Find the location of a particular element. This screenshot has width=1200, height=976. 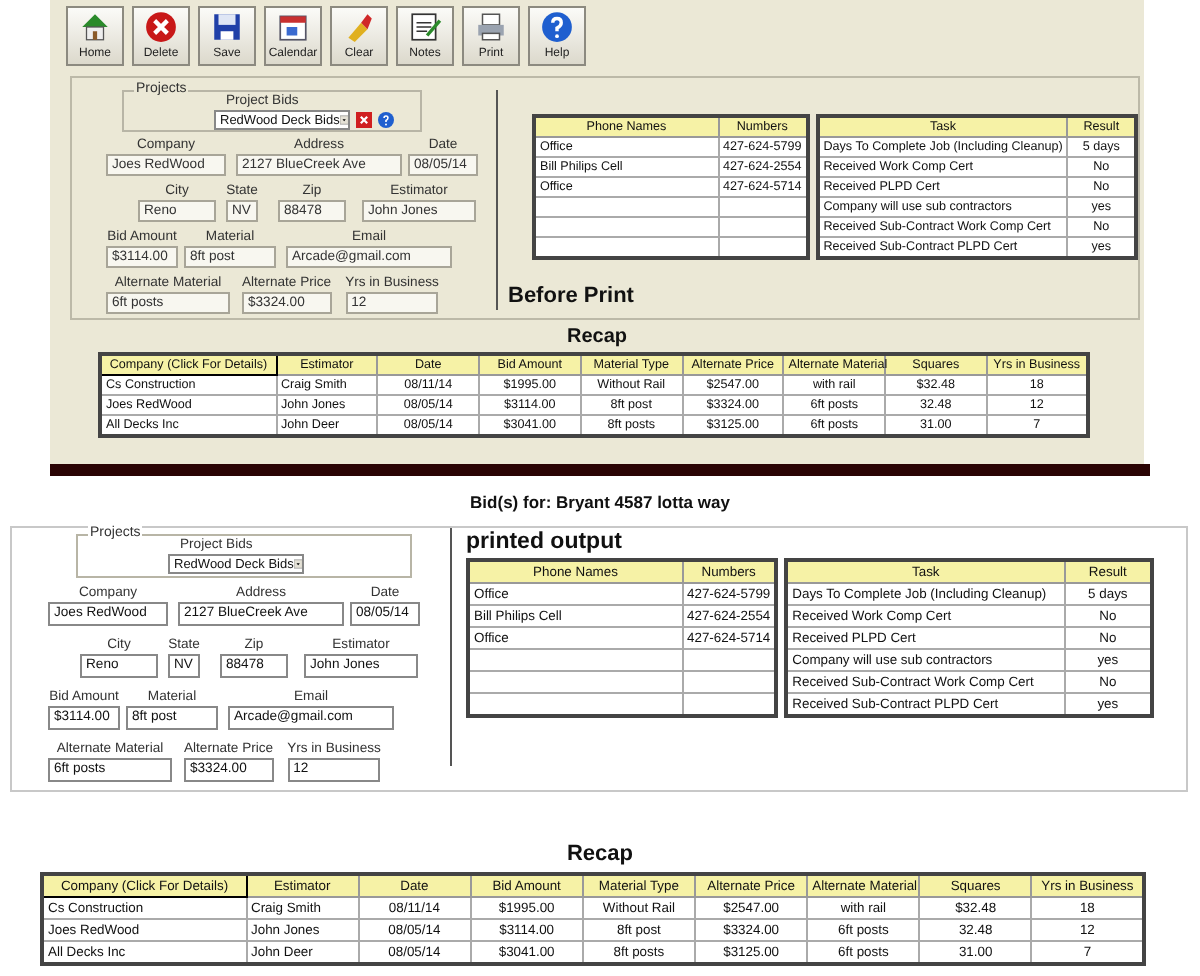

brush-icon is located at coordinates (359, 27).